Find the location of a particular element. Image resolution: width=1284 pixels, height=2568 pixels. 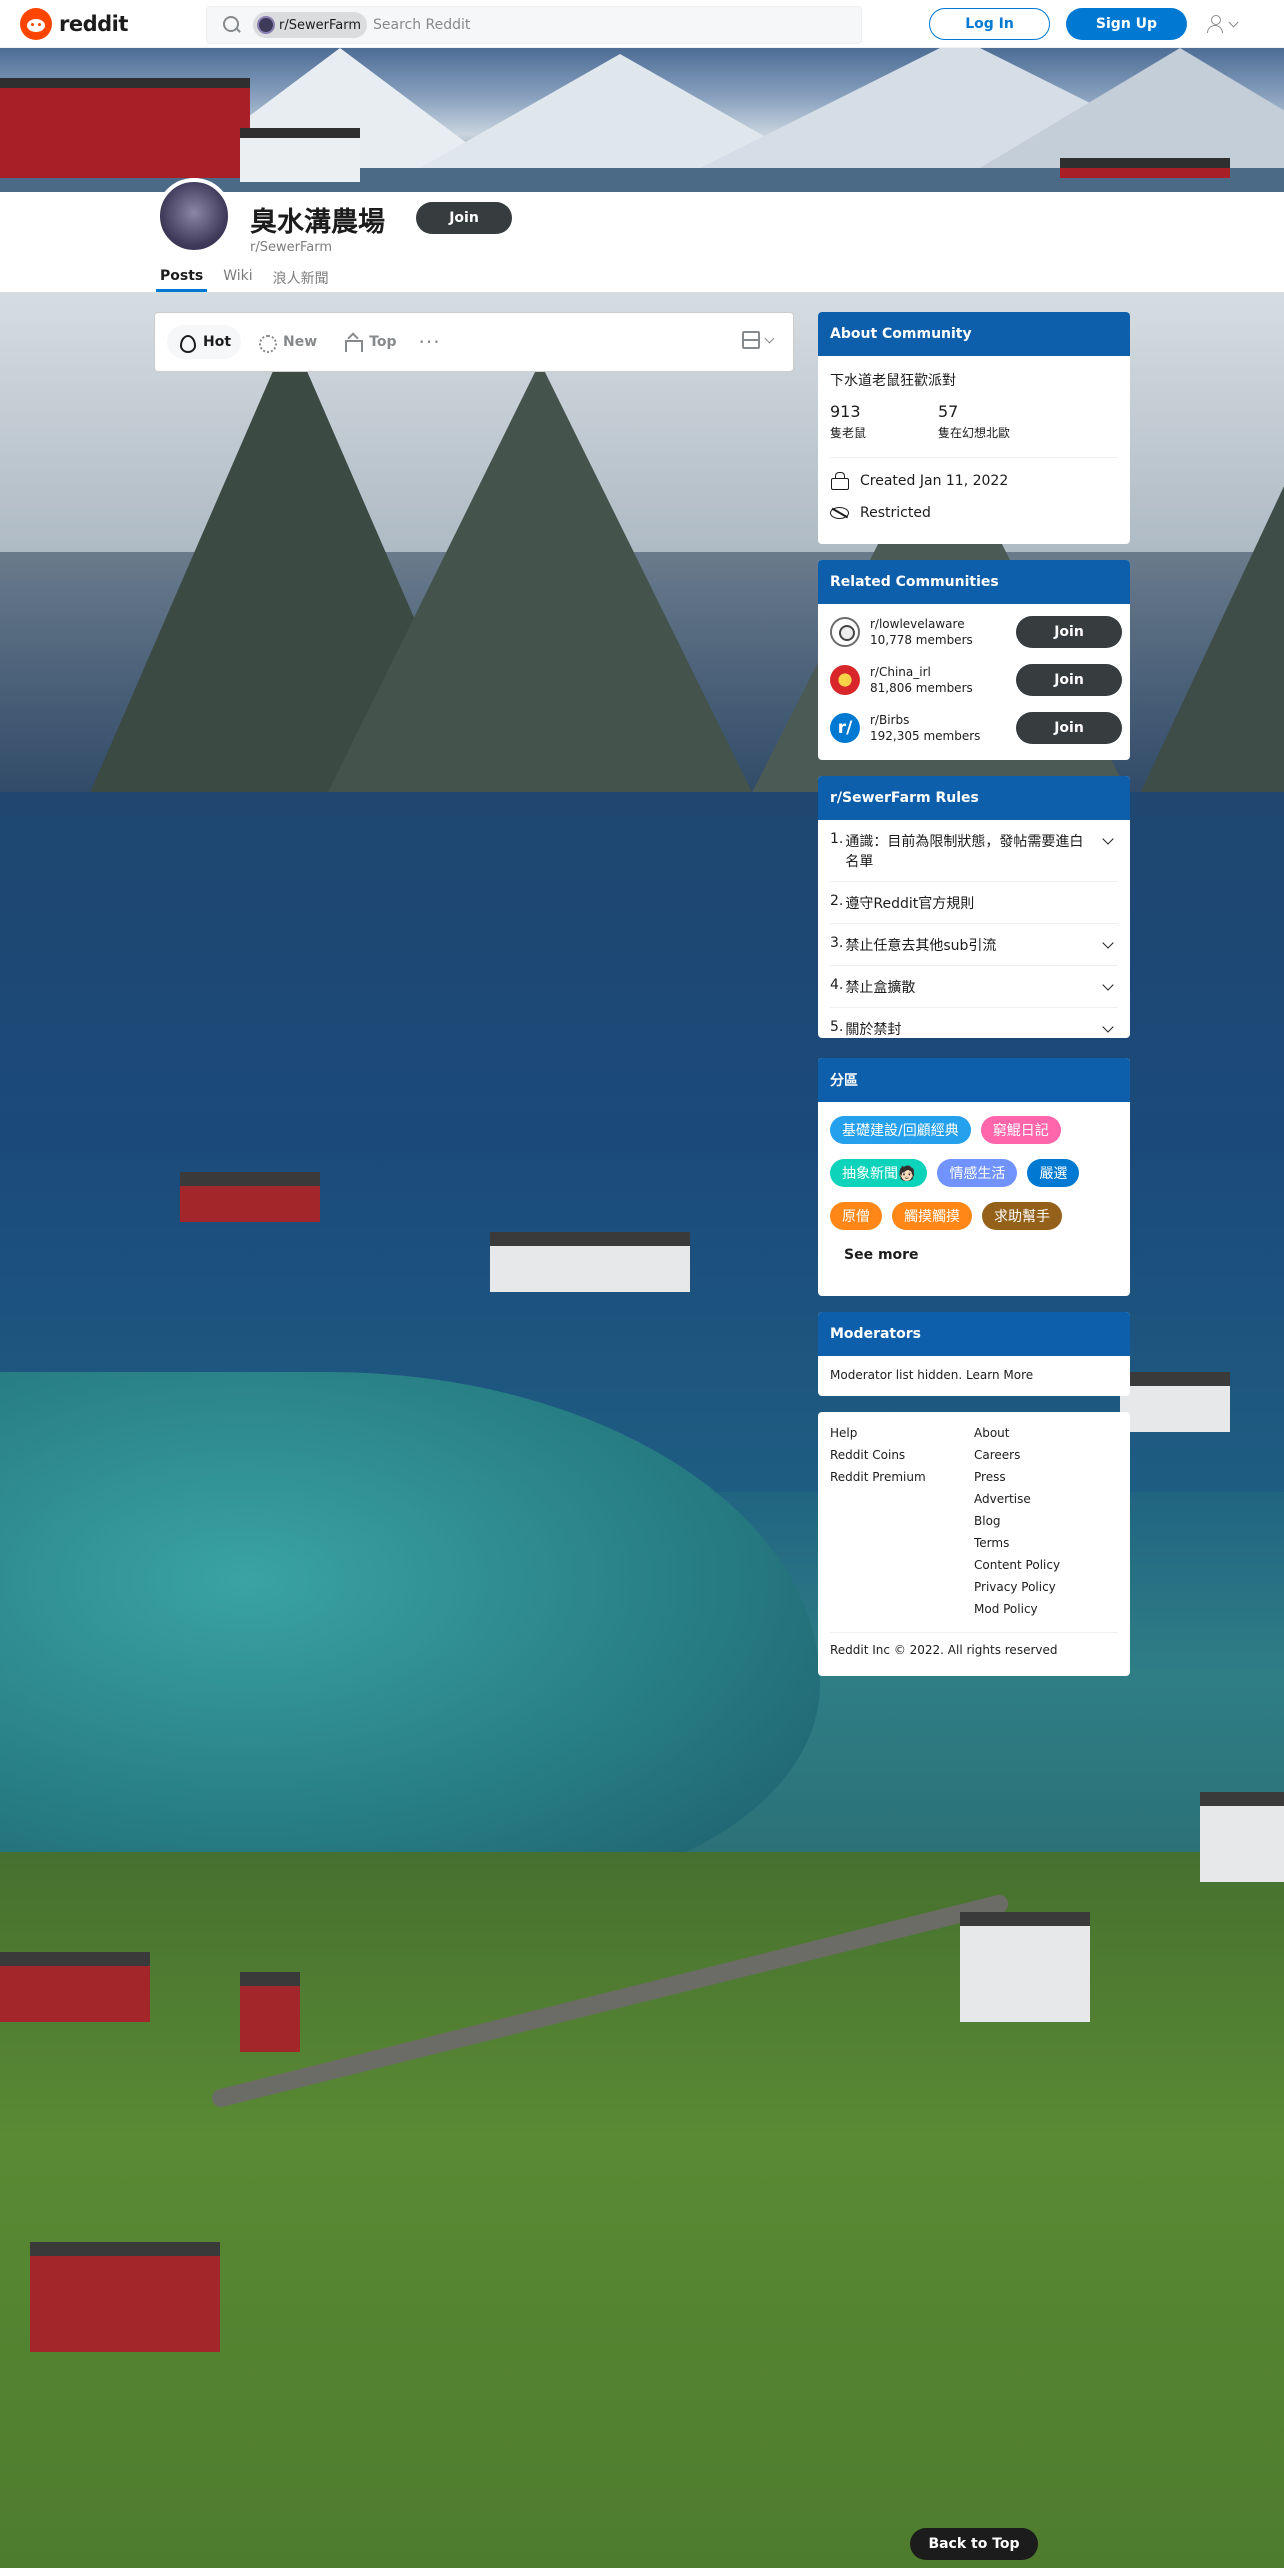

footer-link-blog: Blog is located at coordinates (1046, 1525).